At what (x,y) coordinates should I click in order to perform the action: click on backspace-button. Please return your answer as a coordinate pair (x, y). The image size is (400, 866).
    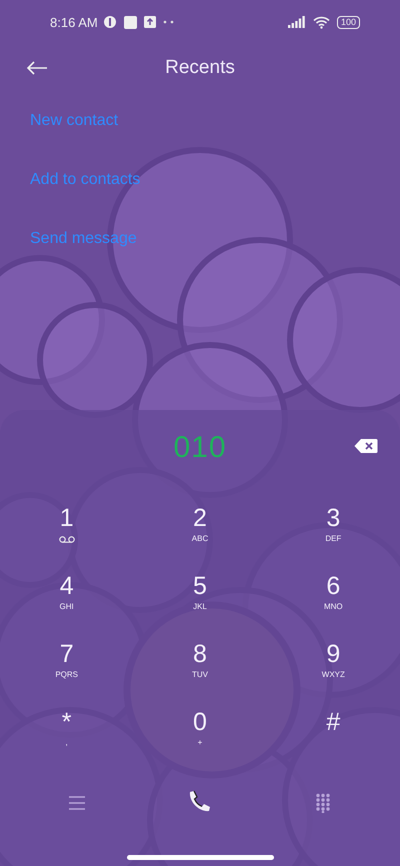
    Looking at the image, I should click on (366, 446).